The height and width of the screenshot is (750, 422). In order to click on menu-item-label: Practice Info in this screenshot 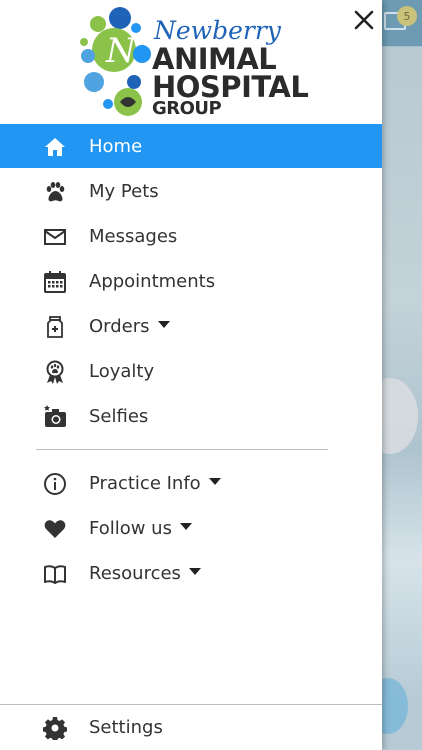, I will do `click(155, 483)`.